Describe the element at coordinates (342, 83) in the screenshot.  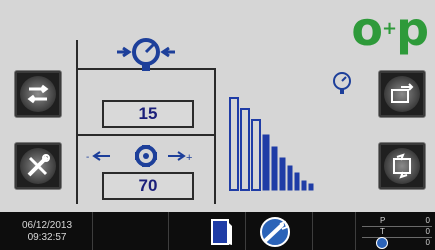
I see `gauge-indicator-icon` at that location.